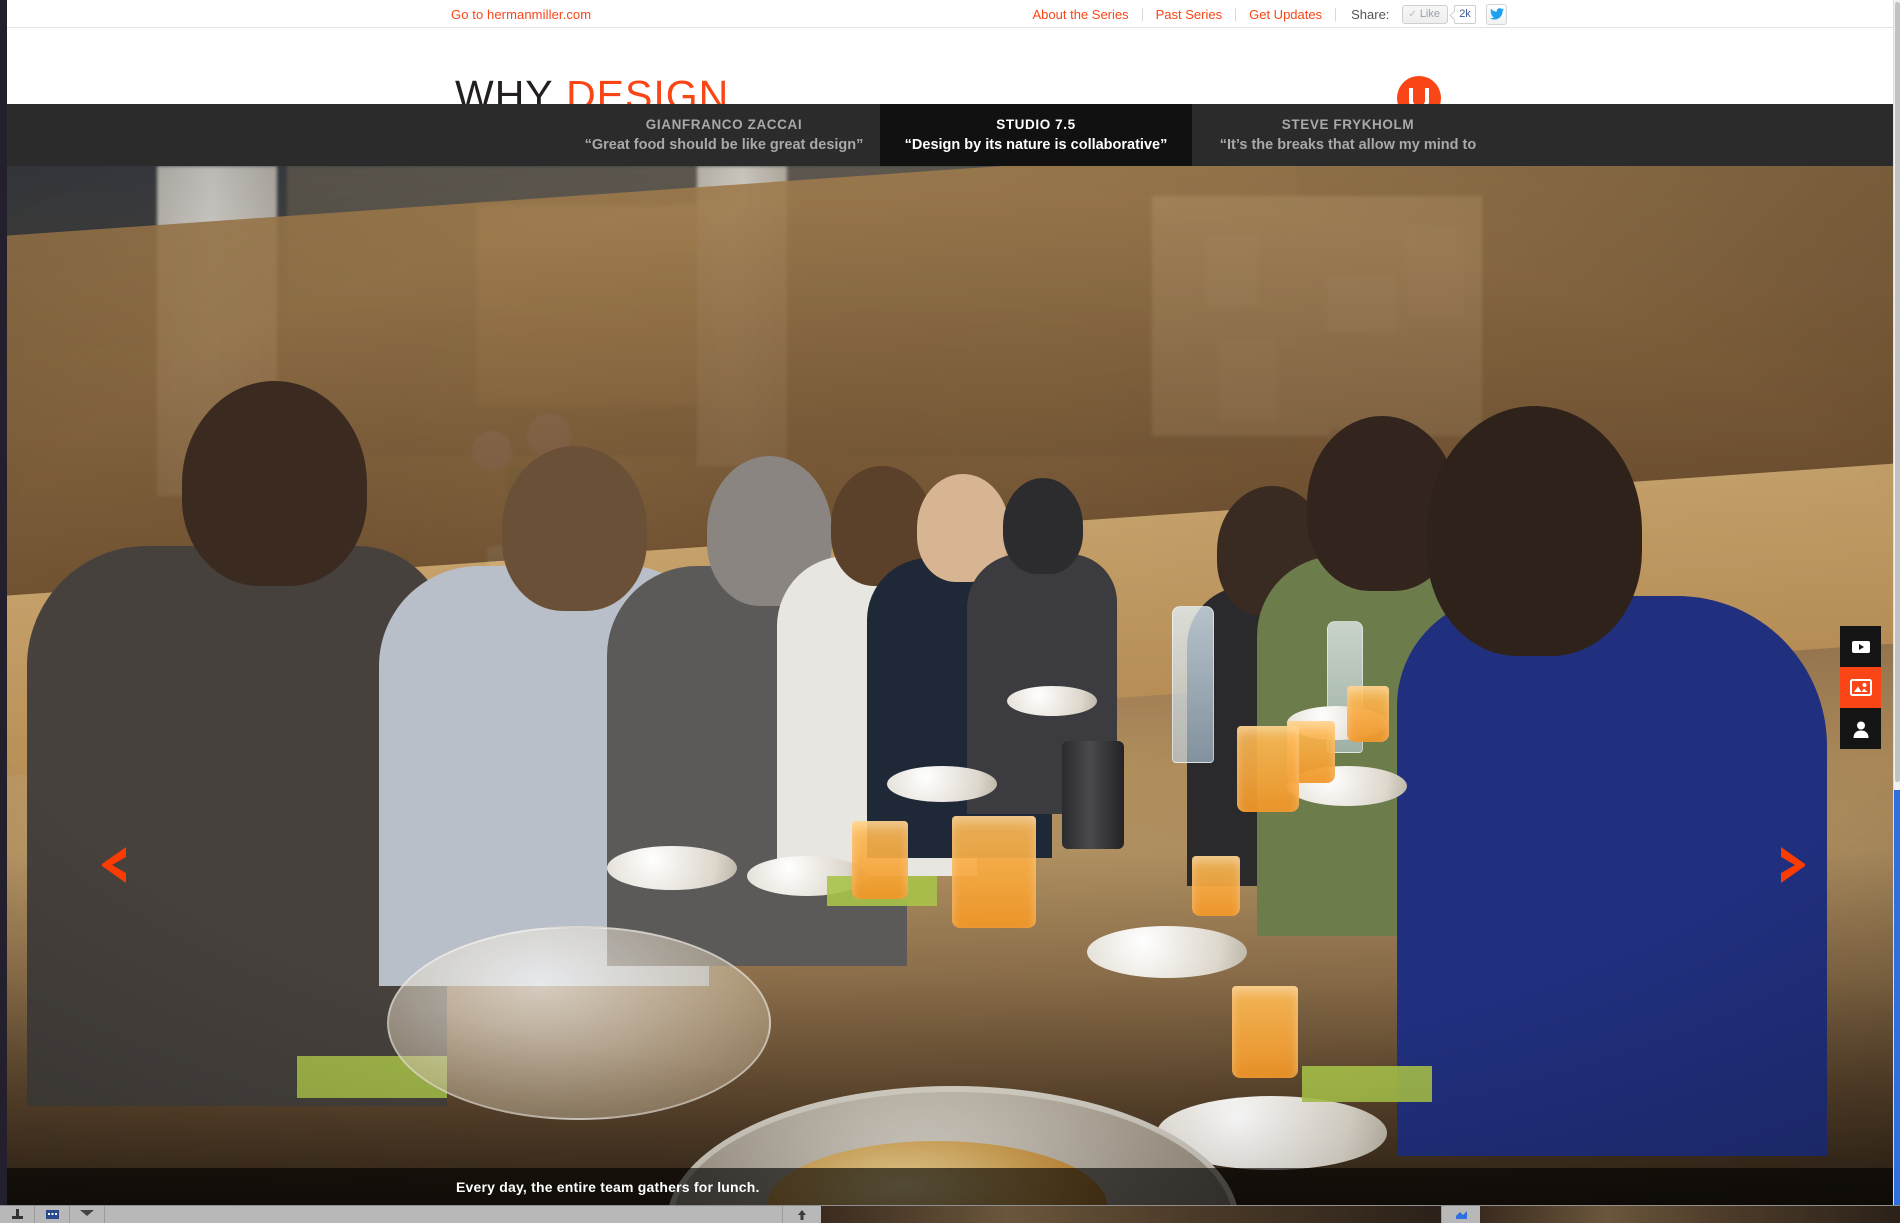  I want to click on taskbar-item-app, so click(1460, 1214).